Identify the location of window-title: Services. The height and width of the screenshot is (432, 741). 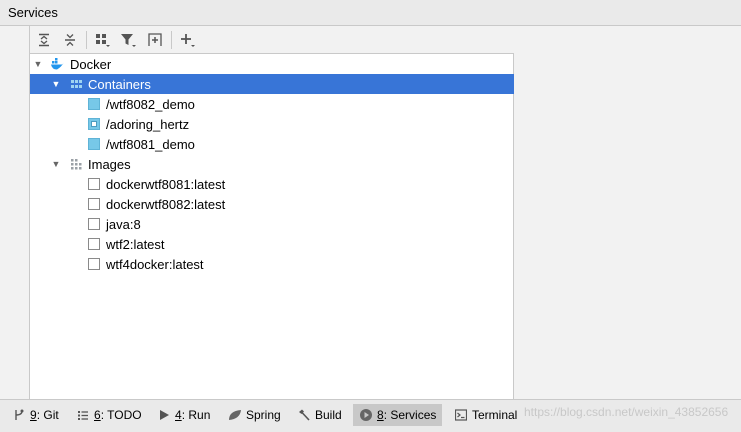
(33, 12).